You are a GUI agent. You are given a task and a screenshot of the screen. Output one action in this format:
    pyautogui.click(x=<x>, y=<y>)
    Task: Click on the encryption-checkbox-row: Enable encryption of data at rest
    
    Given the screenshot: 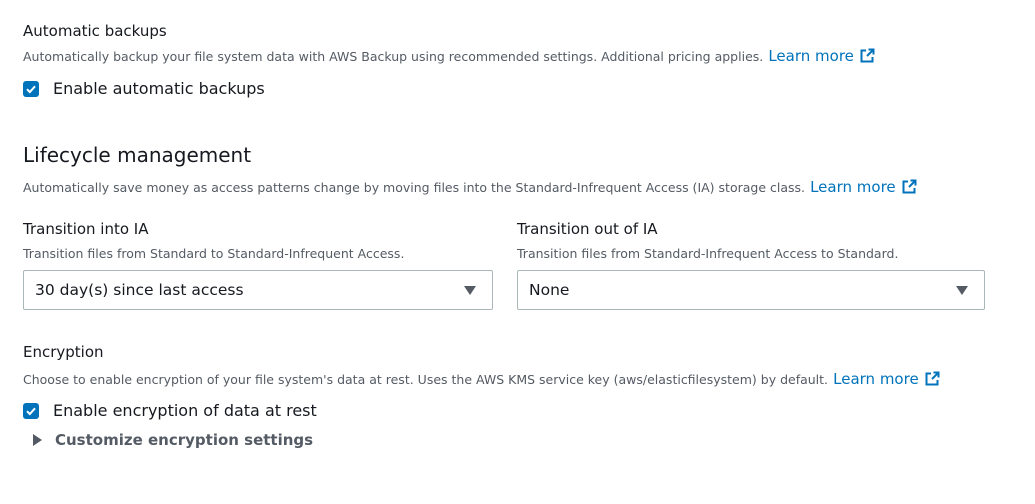 What is the action you would take?
    pyautogui.click(x=170, y=410)
    